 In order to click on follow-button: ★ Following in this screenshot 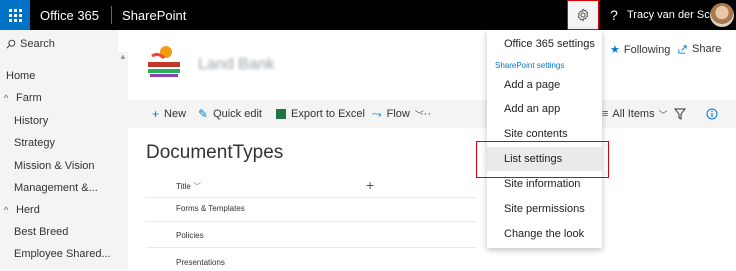, I will do `click(640, 50)`.